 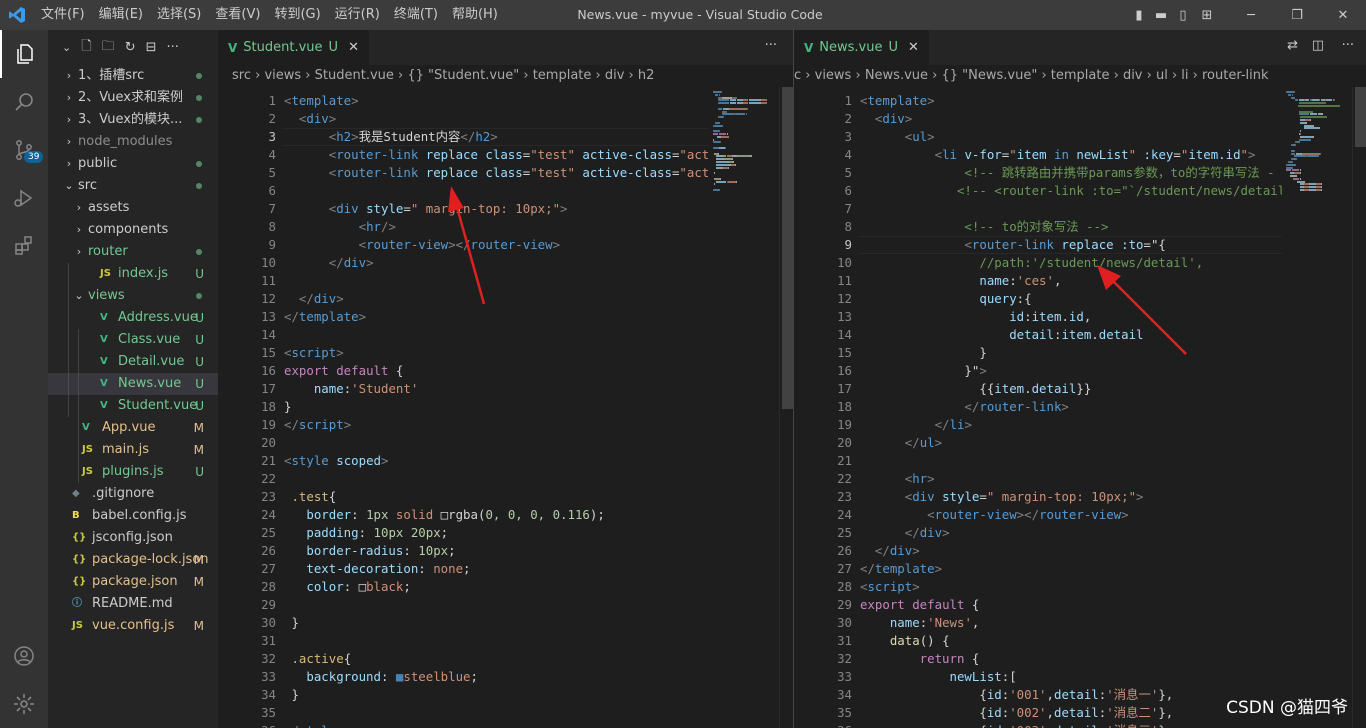 What do you see at coordinates (86, 48) in the screenshot?
I see `new-file-icon: 🗋` at bounding box center [86, 48].